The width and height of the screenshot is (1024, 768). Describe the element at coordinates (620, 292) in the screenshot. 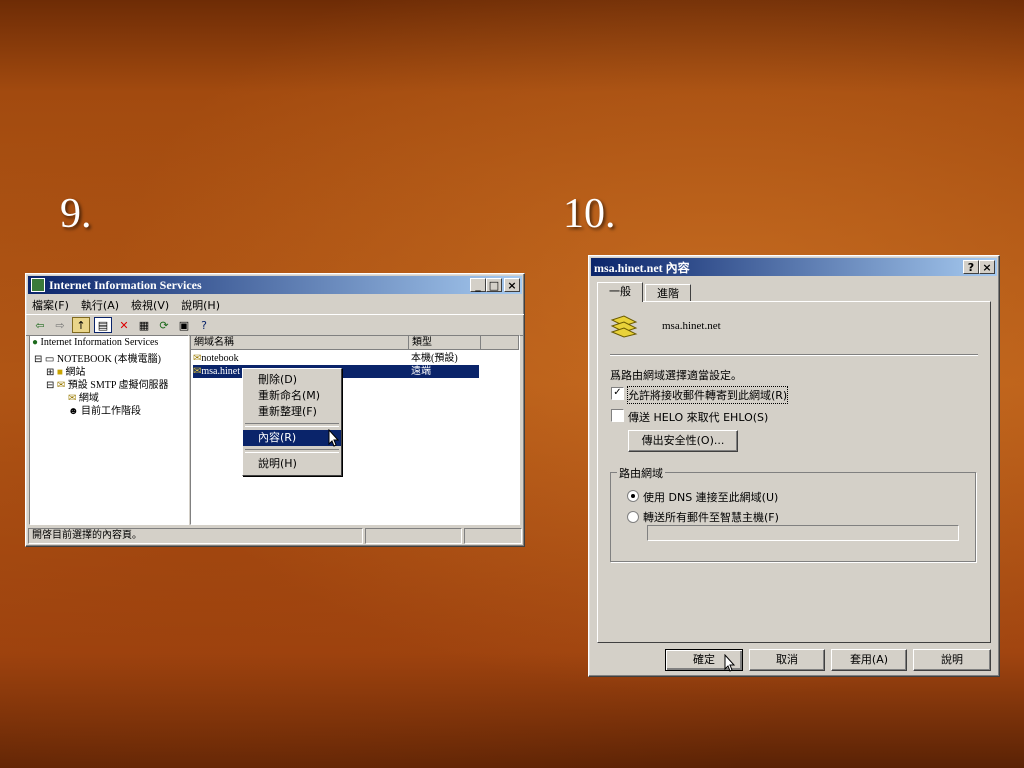

I see `tab-general: 一般` at that location.